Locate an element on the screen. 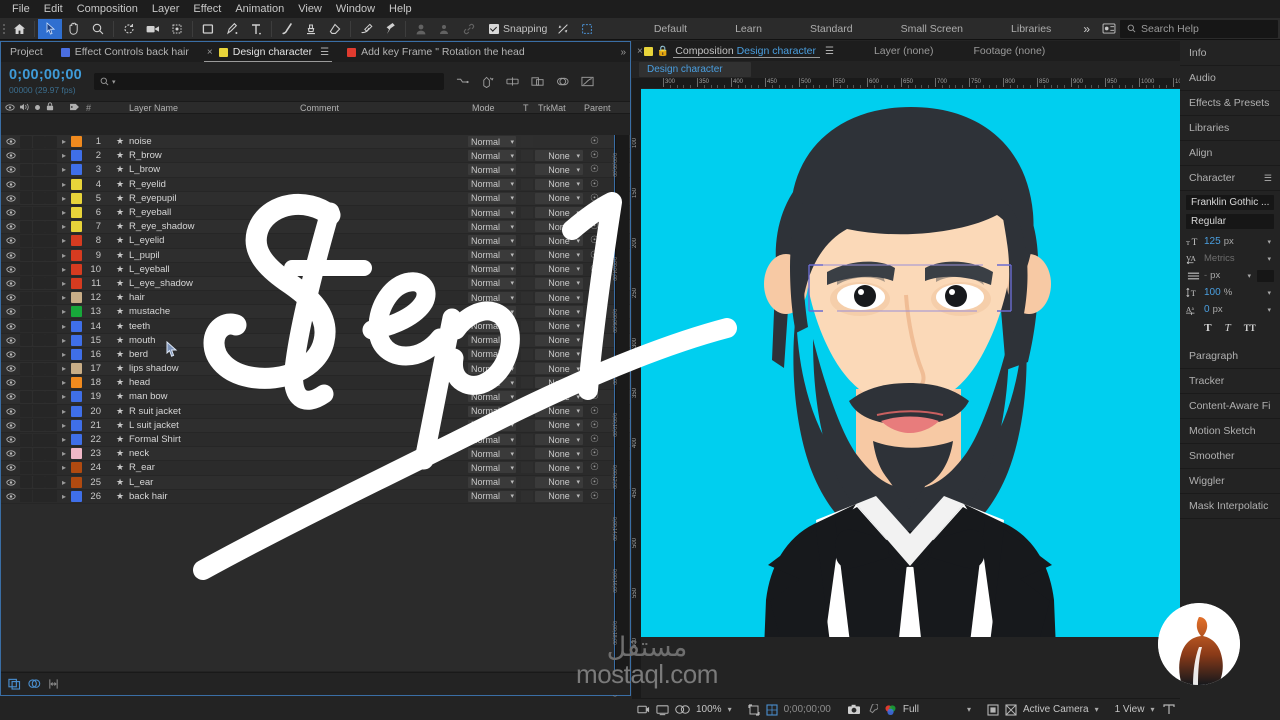 The image size is (1280, 720). workspace-small-screen: Small Screen is located at coordinates (932, 29).